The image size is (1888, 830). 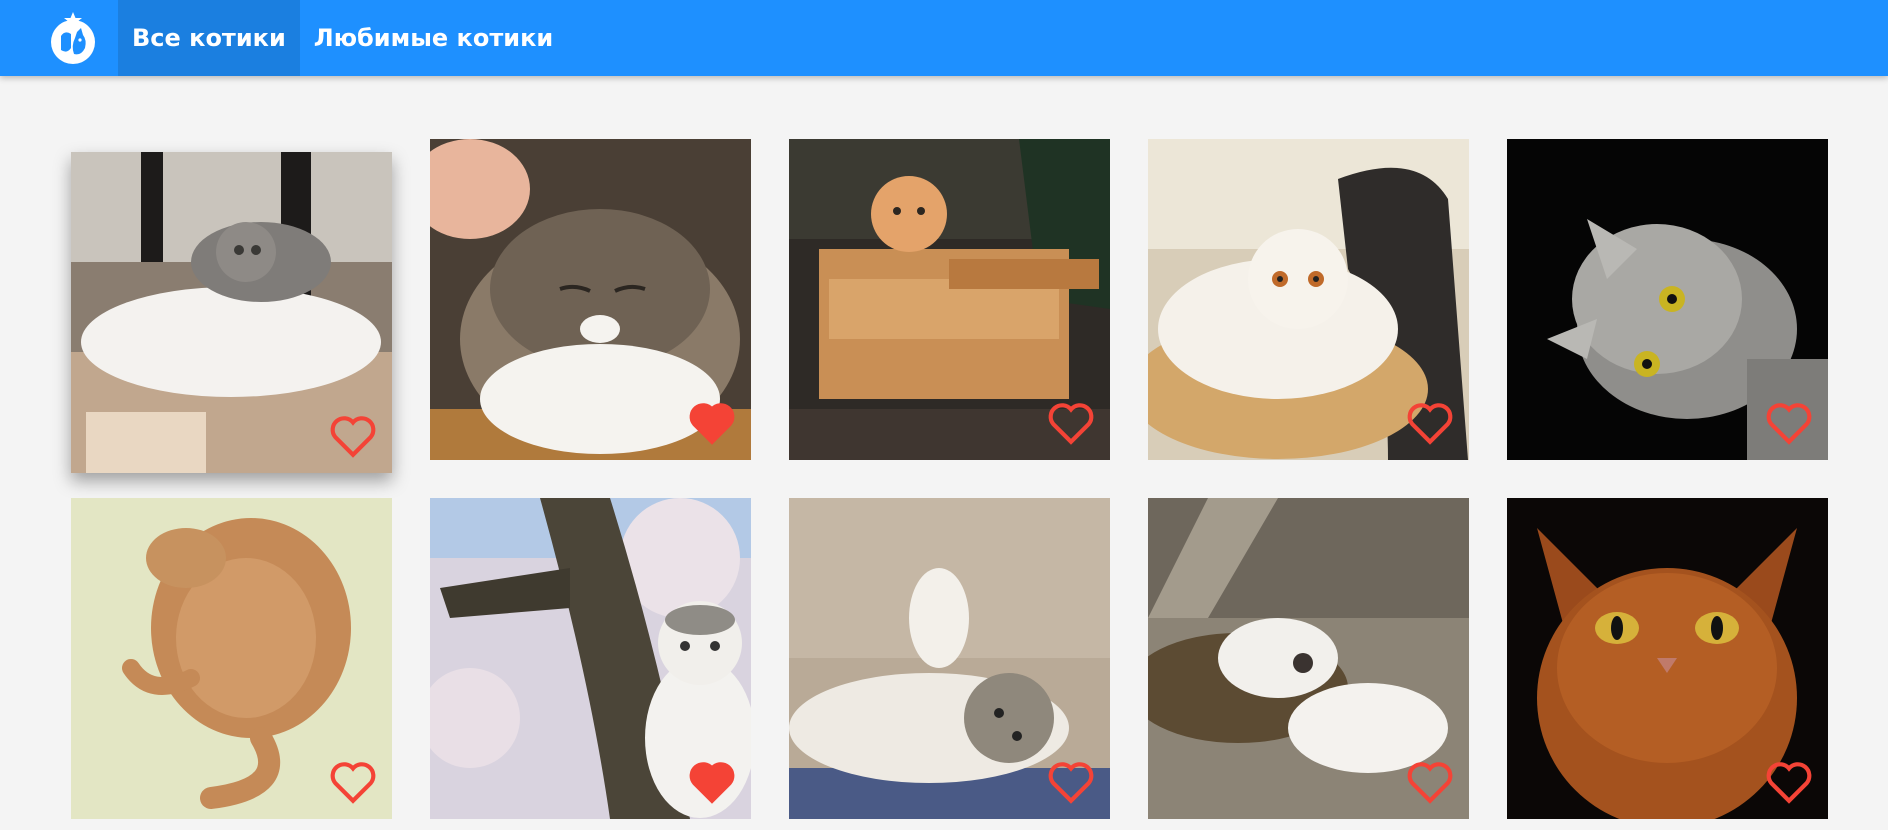 I want to click on cat-dog-logo-icon, so click(x=73, y=38).